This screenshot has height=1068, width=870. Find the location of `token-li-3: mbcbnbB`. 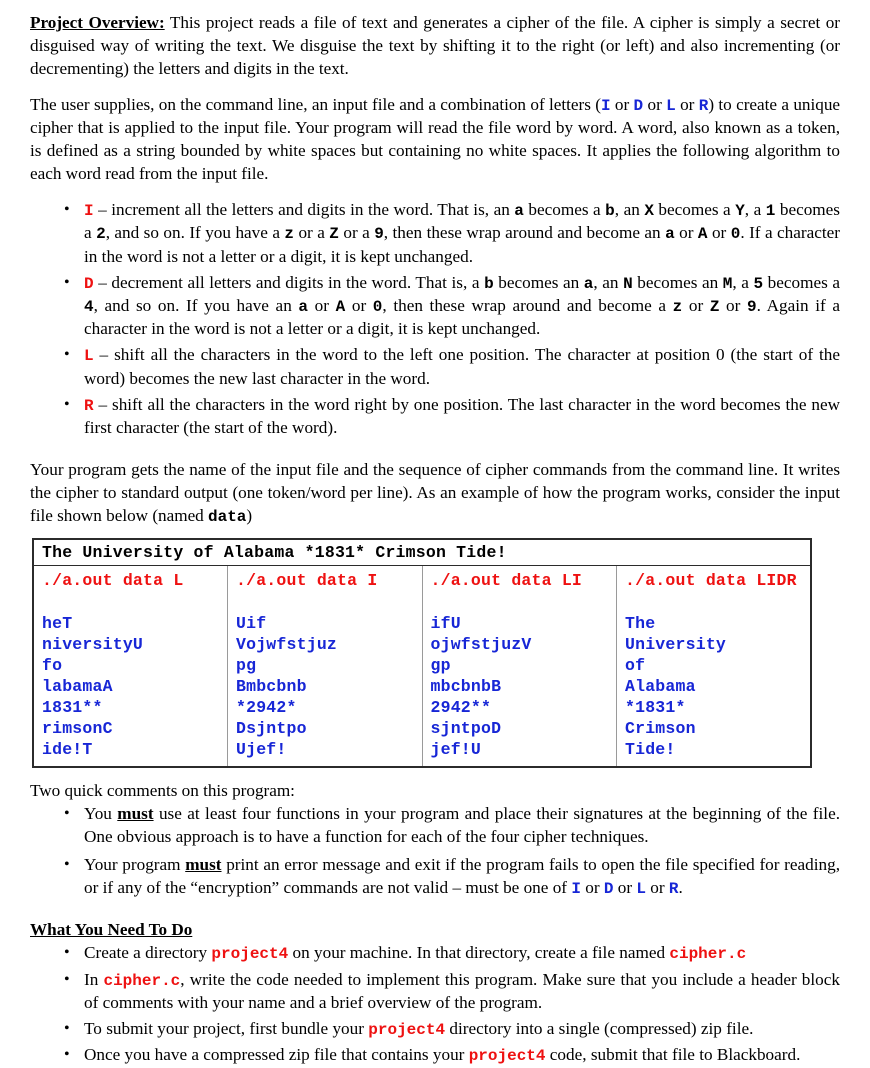

token-li-3: mbcbnbB is located at coordinates (466, 686).